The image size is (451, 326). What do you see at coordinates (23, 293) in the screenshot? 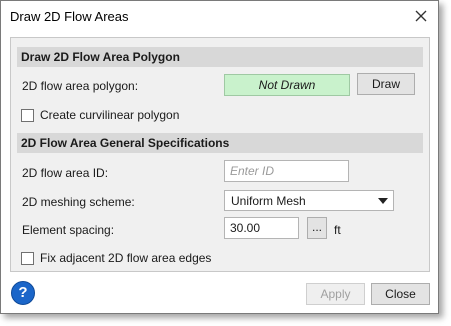
I see `help-icon: ?` at bounding box center [23, 293].